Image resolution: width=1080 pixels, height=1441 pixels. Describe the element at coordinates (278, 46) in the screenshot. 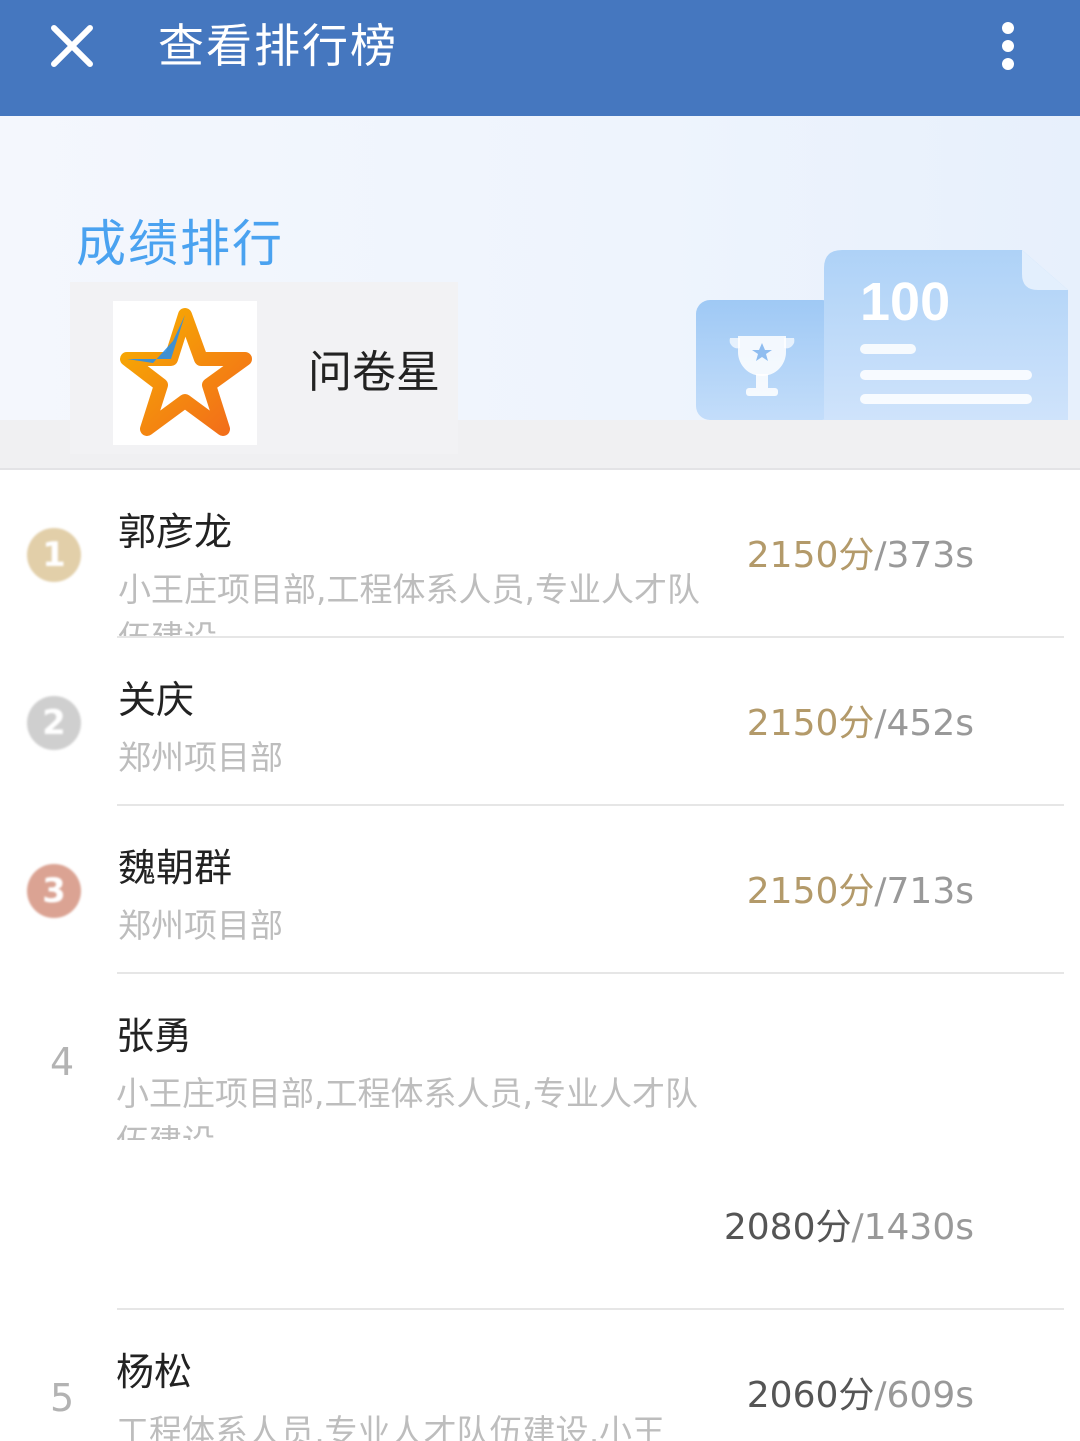

I see `page-title: 查看排行榜` at that location.